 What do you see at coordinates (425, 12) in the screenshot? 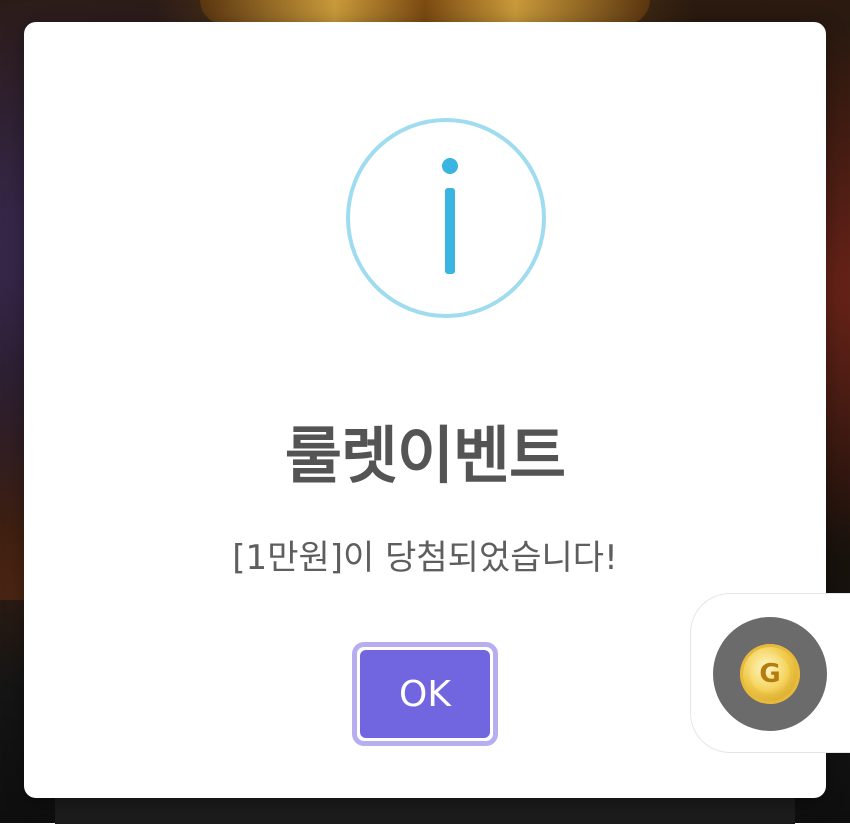
I see `background-ornament` at bounding box center [425, 12].